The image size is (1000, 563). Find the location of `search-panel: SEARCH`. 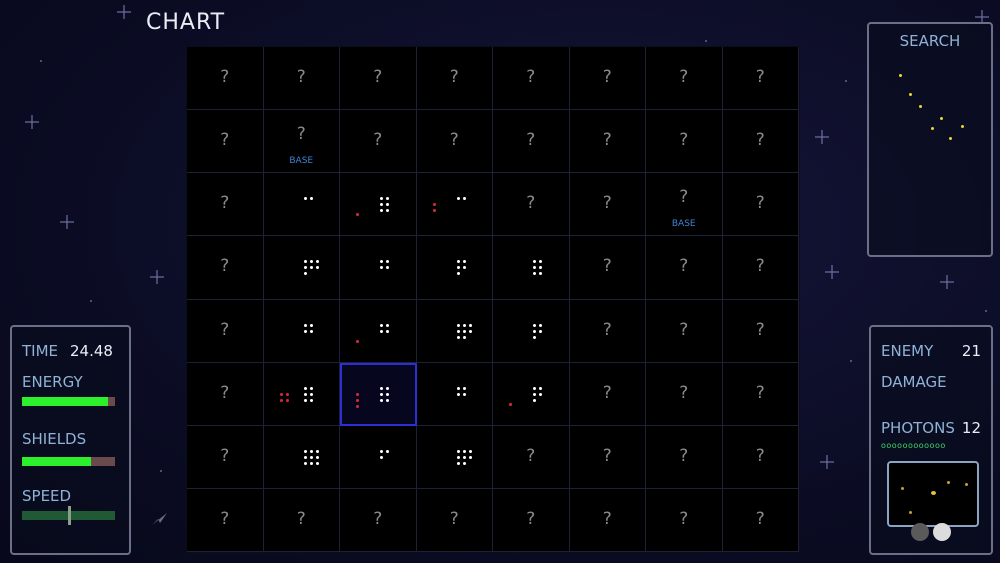

search-panel: SEARCH is located at coordinates (930, 139).